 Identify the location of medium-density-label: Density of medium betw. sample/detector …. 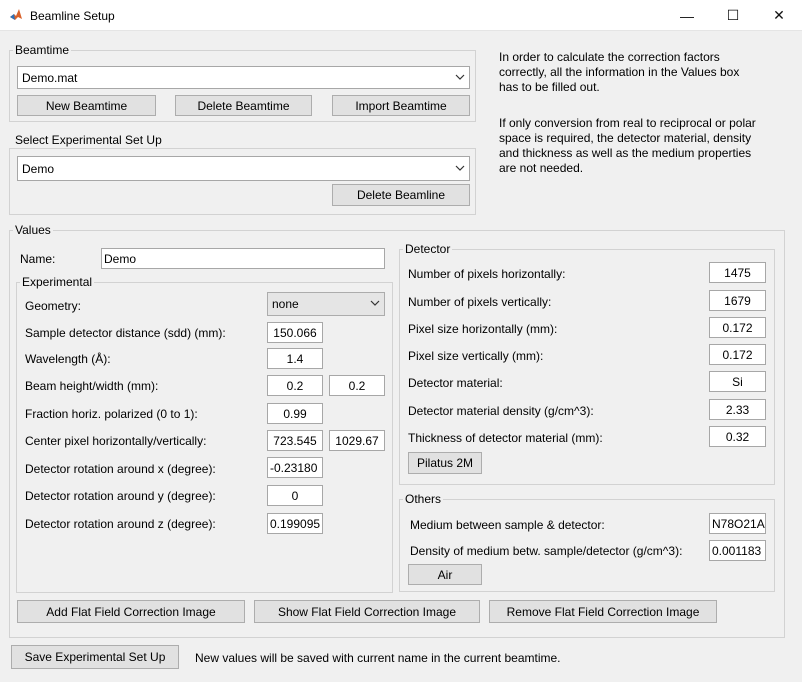
(546, 551).